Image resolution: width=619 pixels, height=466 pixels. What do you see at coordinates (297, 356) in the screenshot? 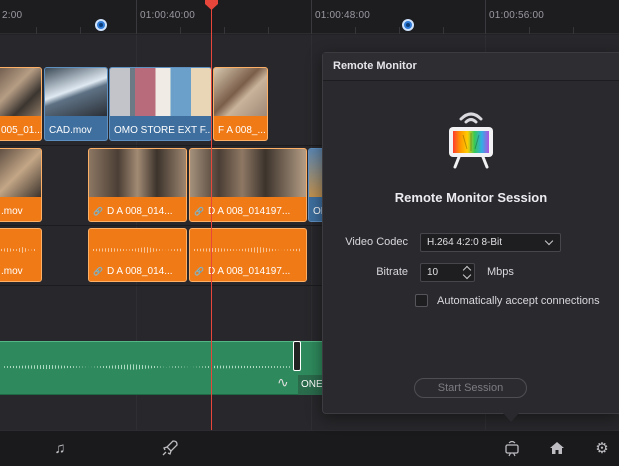
I see `clip-trim-handle` at bounding box center [297, 356].